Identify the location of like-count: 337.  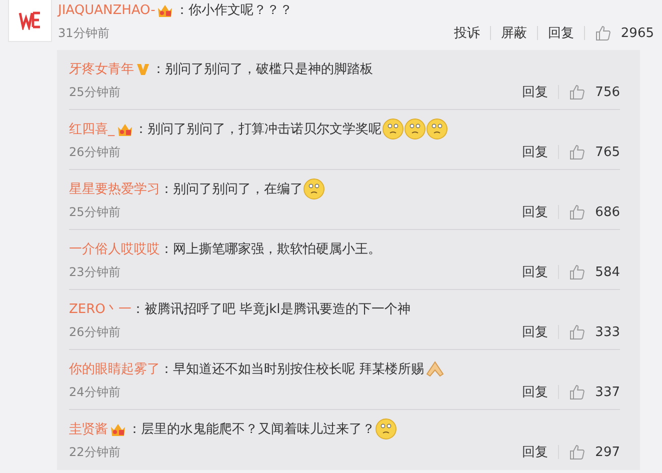
(607, 392).